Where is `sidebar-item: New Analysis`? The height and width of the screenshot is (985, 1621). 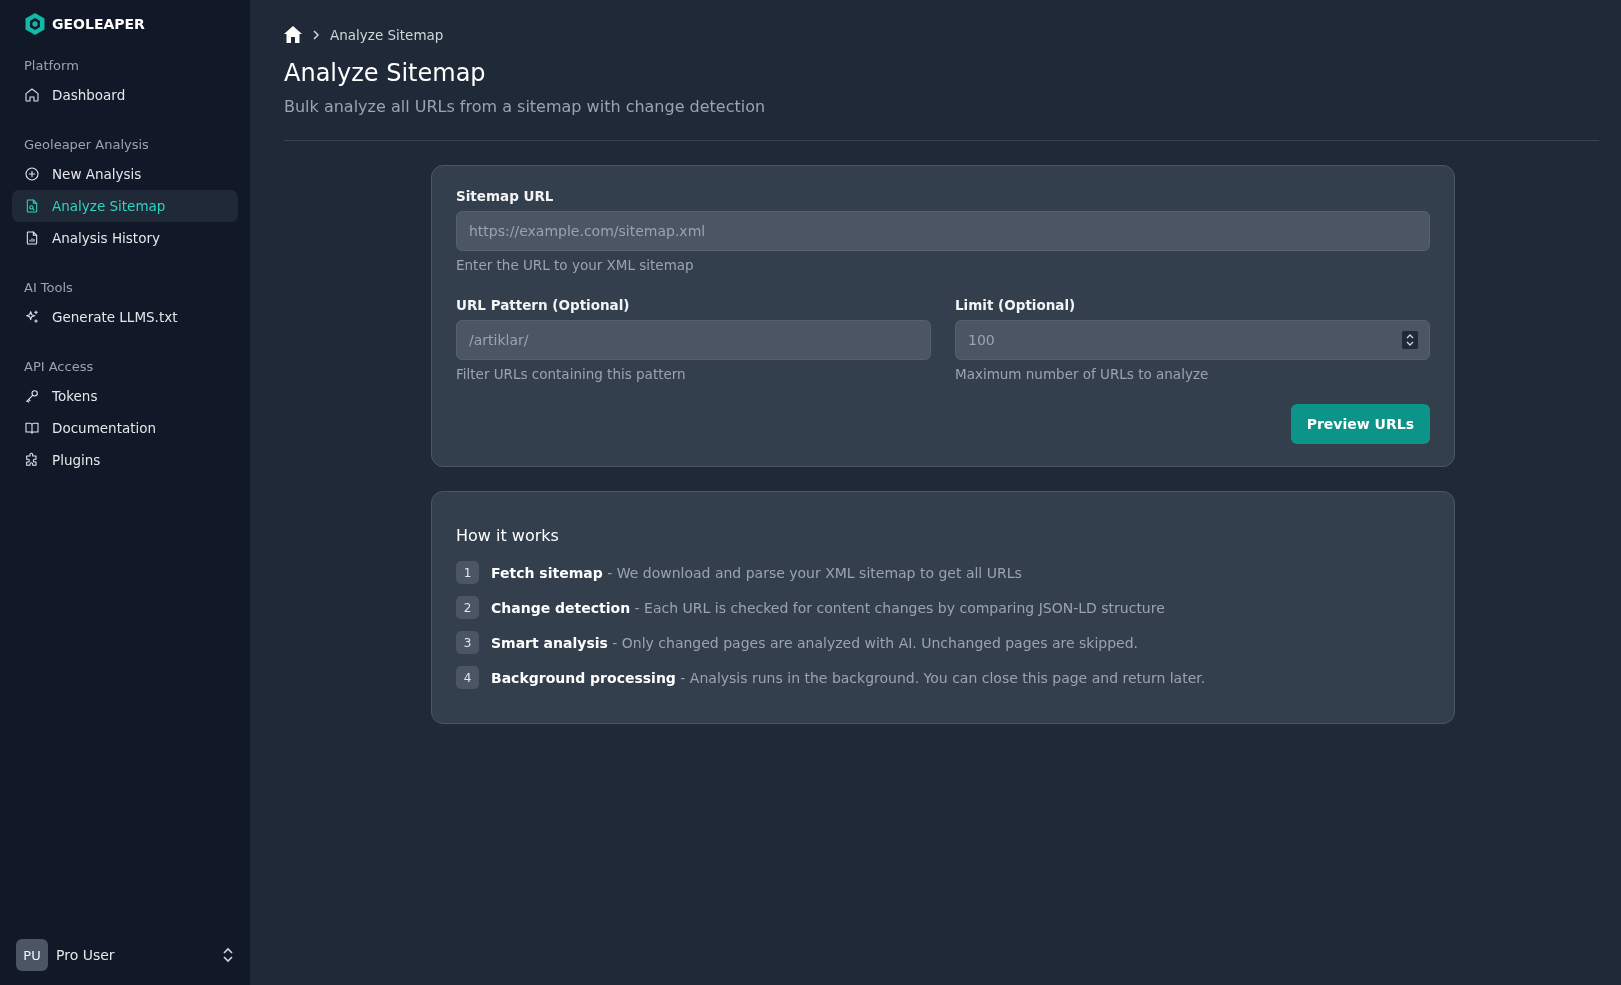
sidebar-item: New Analysis is located at coordinates (125, 174).